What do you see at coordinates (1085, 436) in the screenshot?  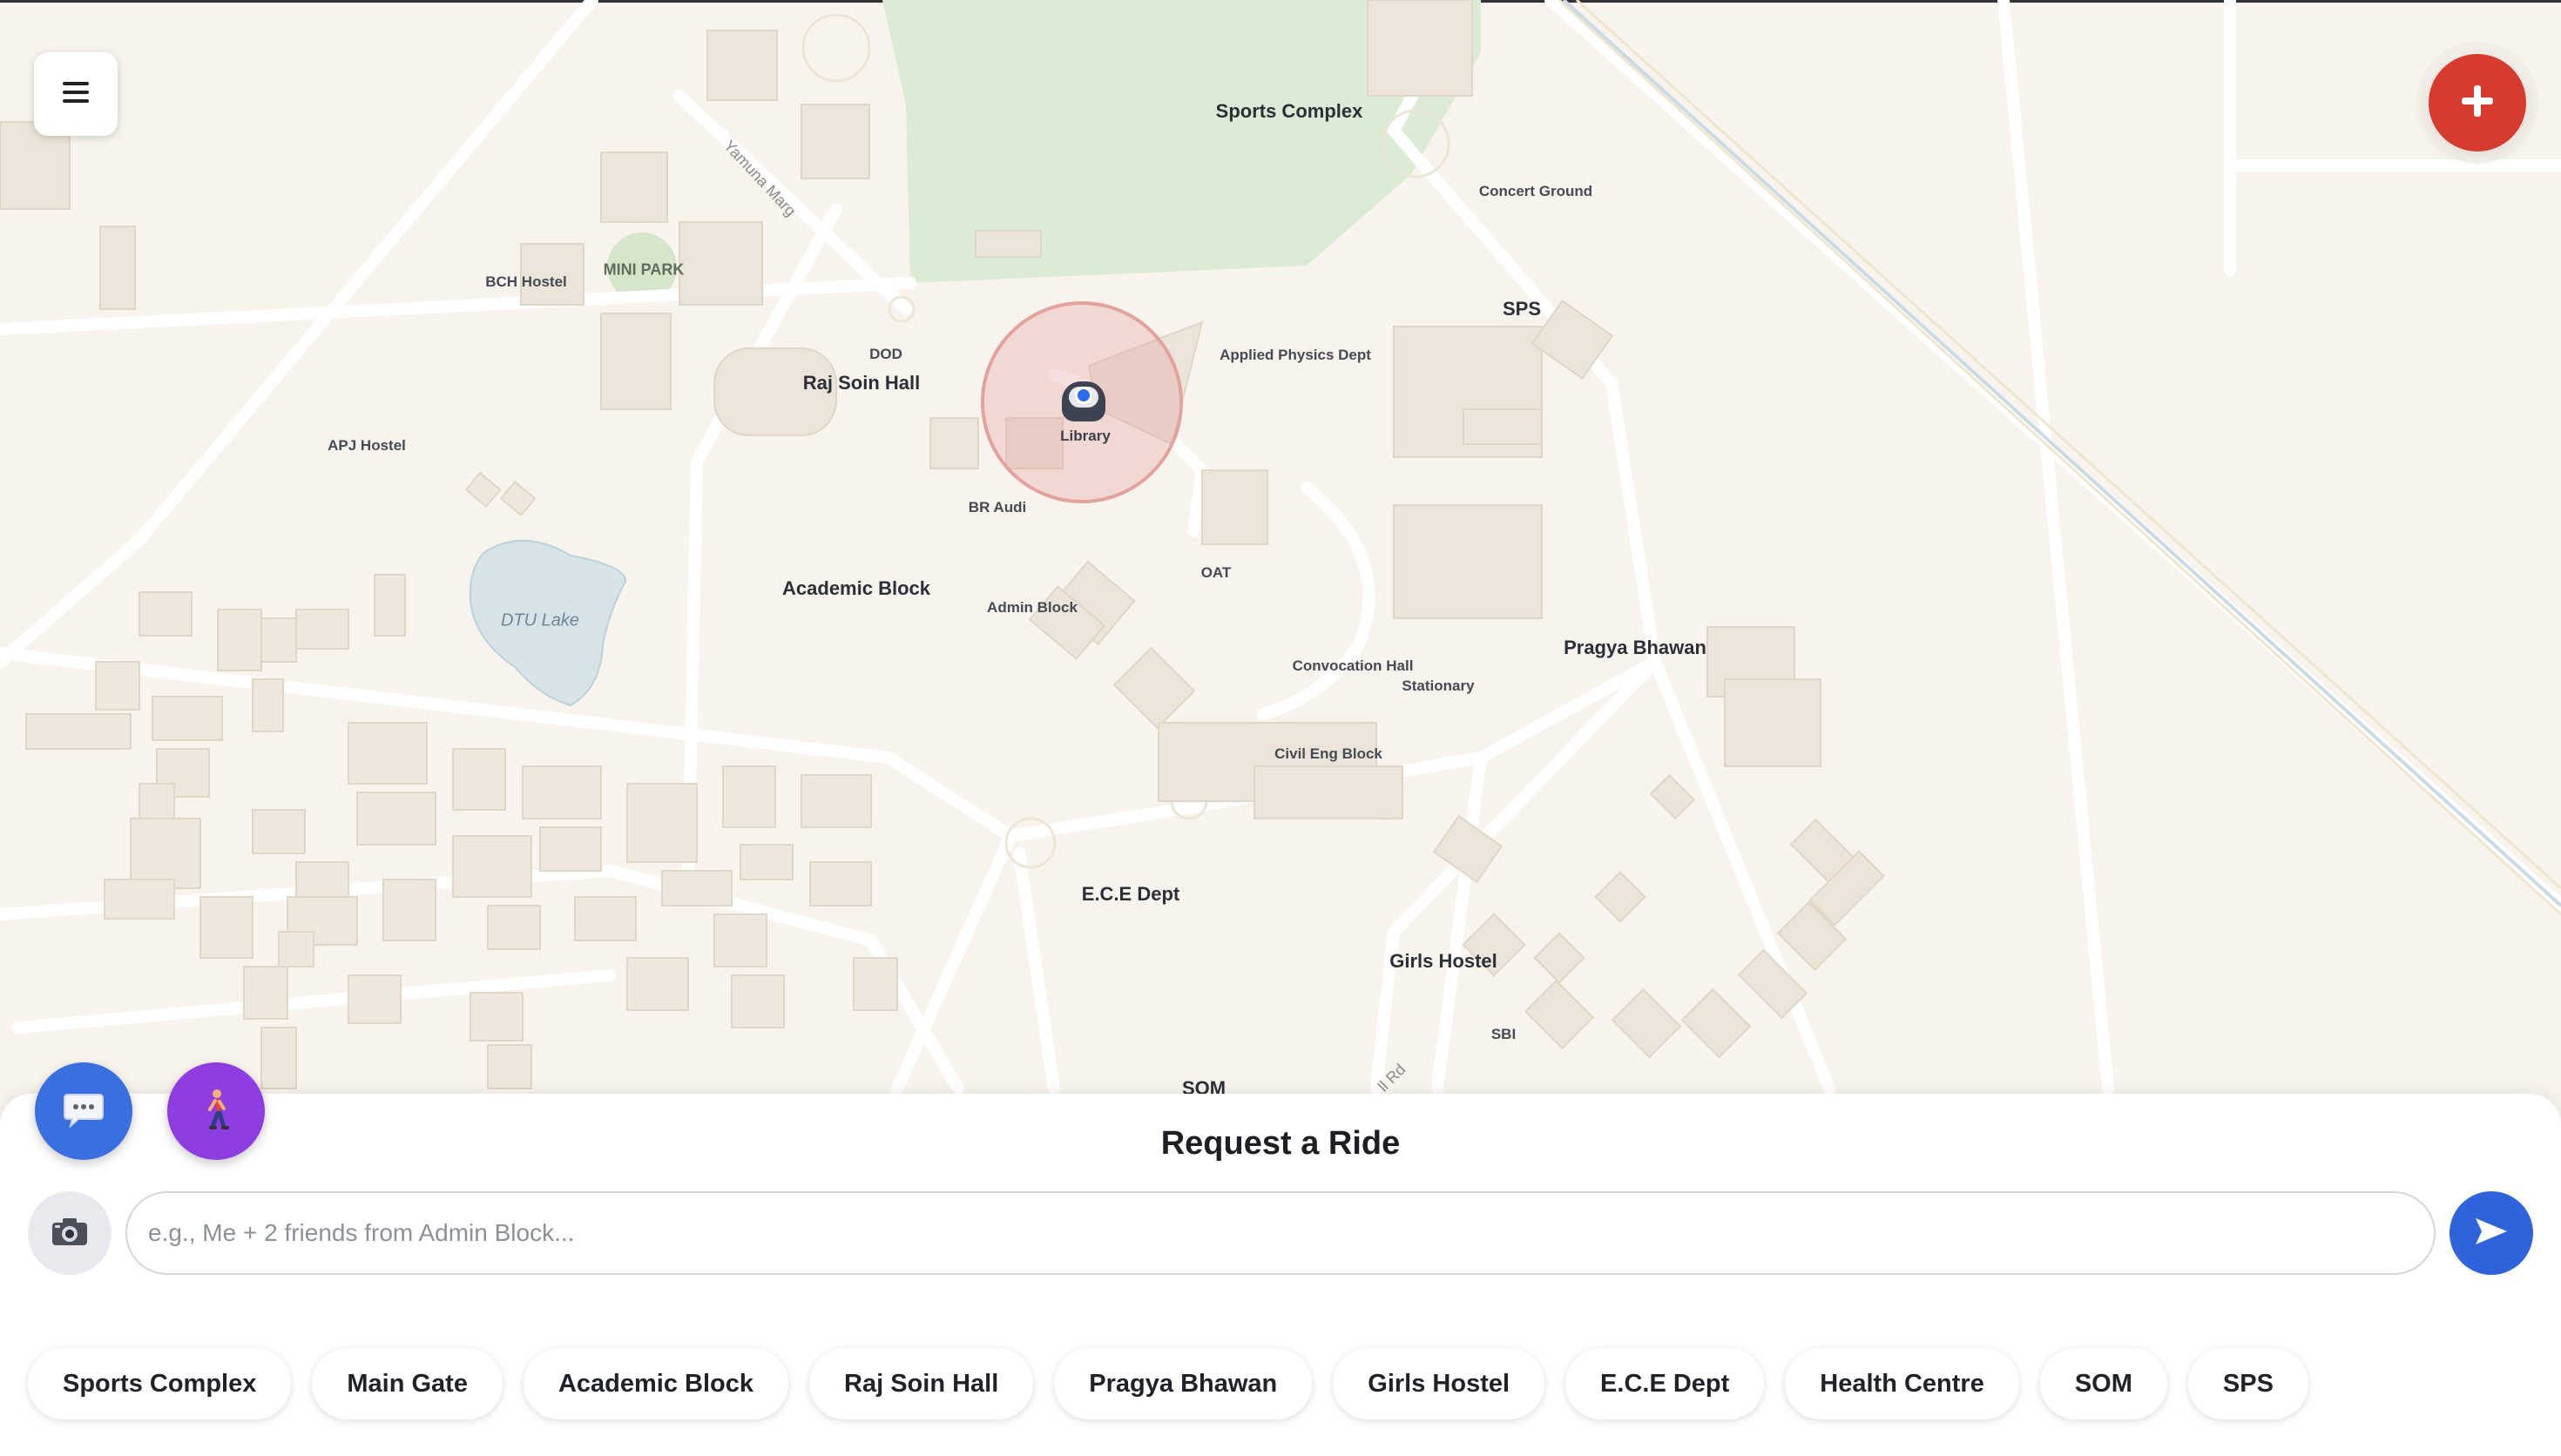 I see `current-location-label: Library` at bounding box center [1085, 436].